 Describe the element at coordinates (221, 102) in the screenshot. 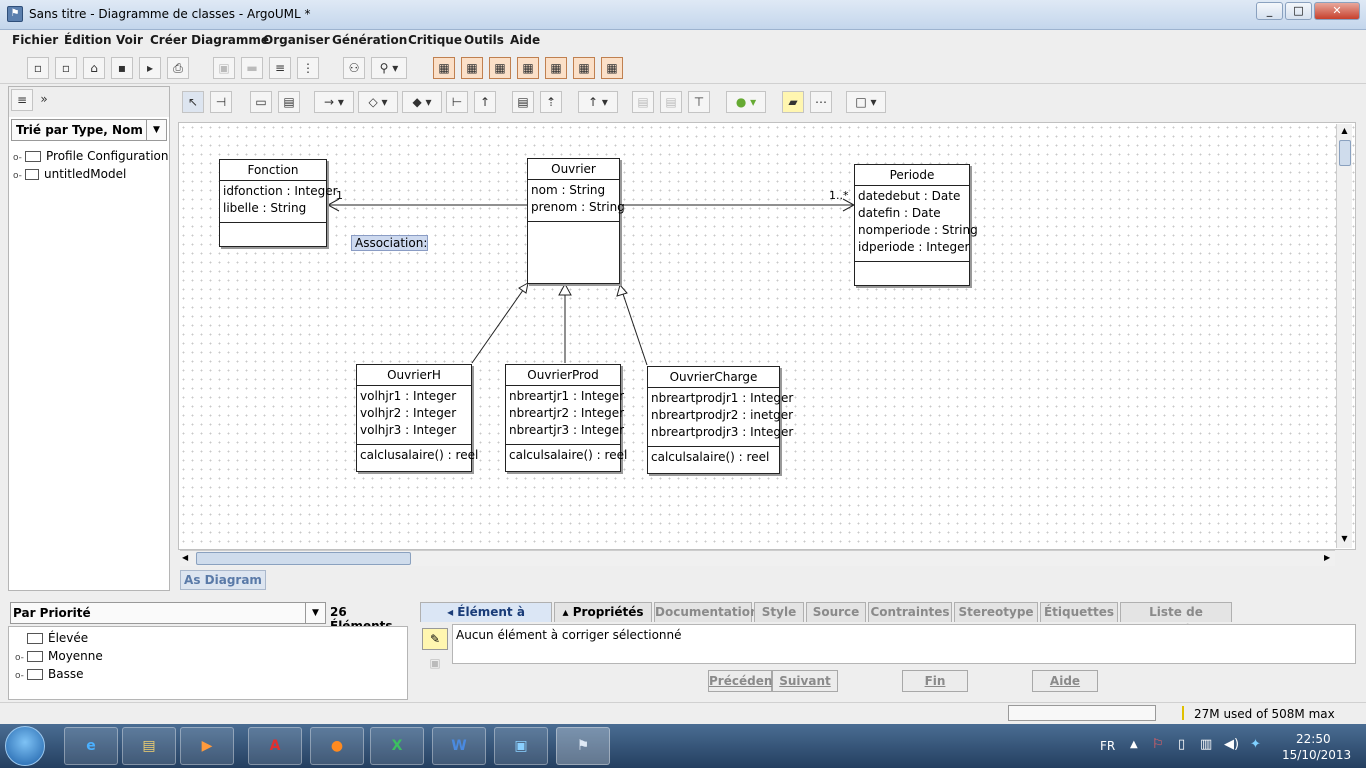

I see `broom-tool-icon: ⊣` at that location.